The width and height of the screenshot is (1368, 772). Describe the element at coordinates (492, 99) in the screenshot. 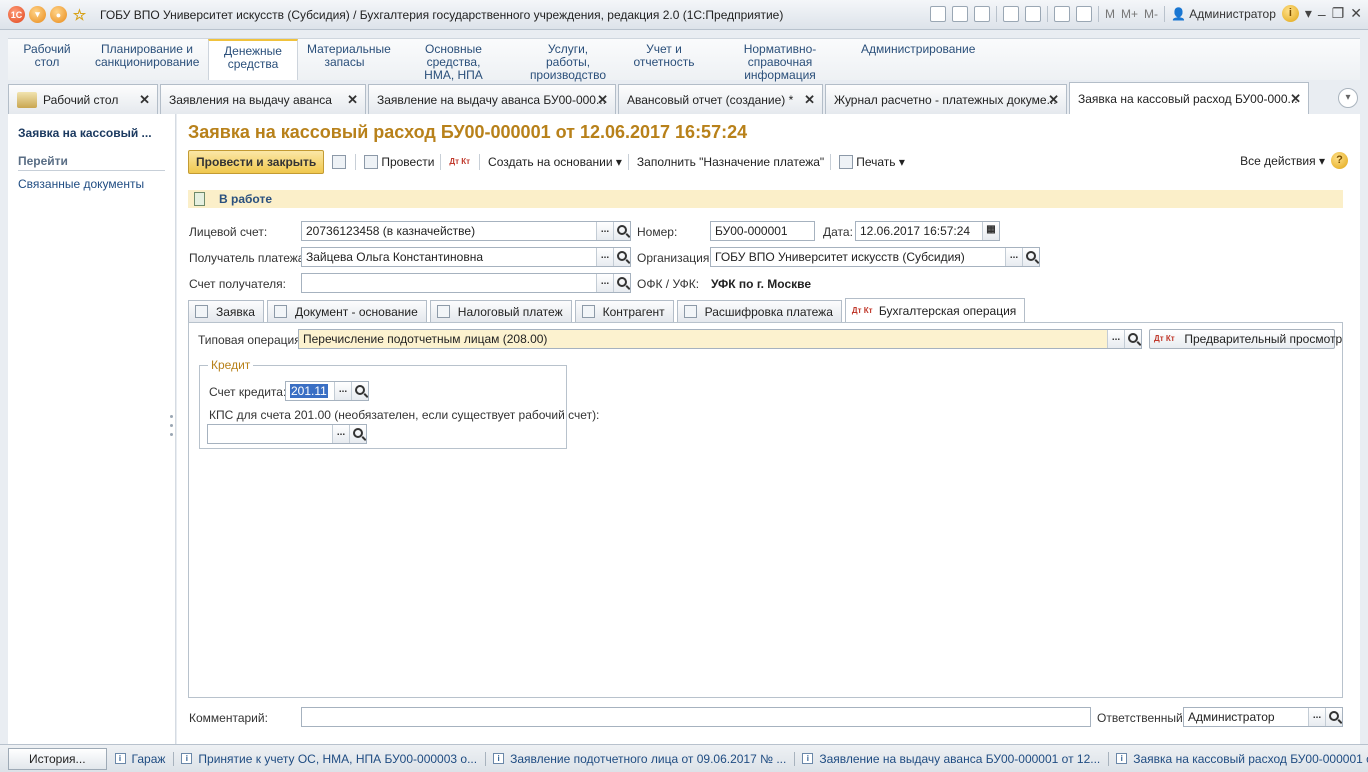

I see `tab-advance-application: Заявление на выдачу аванса БУ00-000... ✕` at that location.